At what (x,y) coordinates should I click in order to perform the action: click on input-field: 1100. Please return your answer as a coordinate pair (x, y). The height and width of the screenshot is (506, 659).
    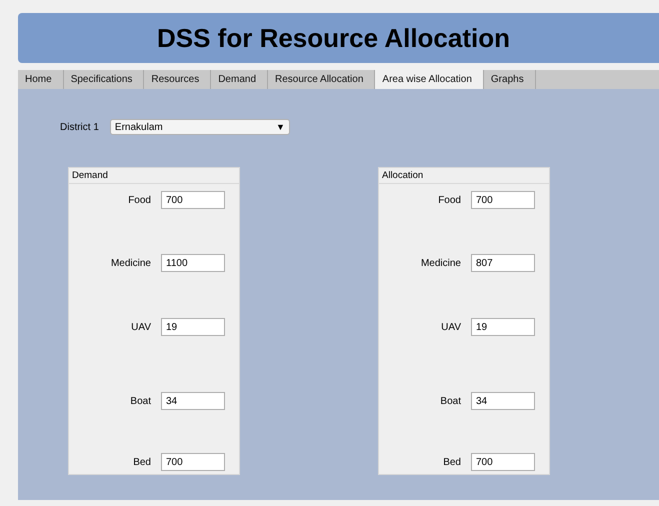
    Looking at the image, I should click on (193, 263).